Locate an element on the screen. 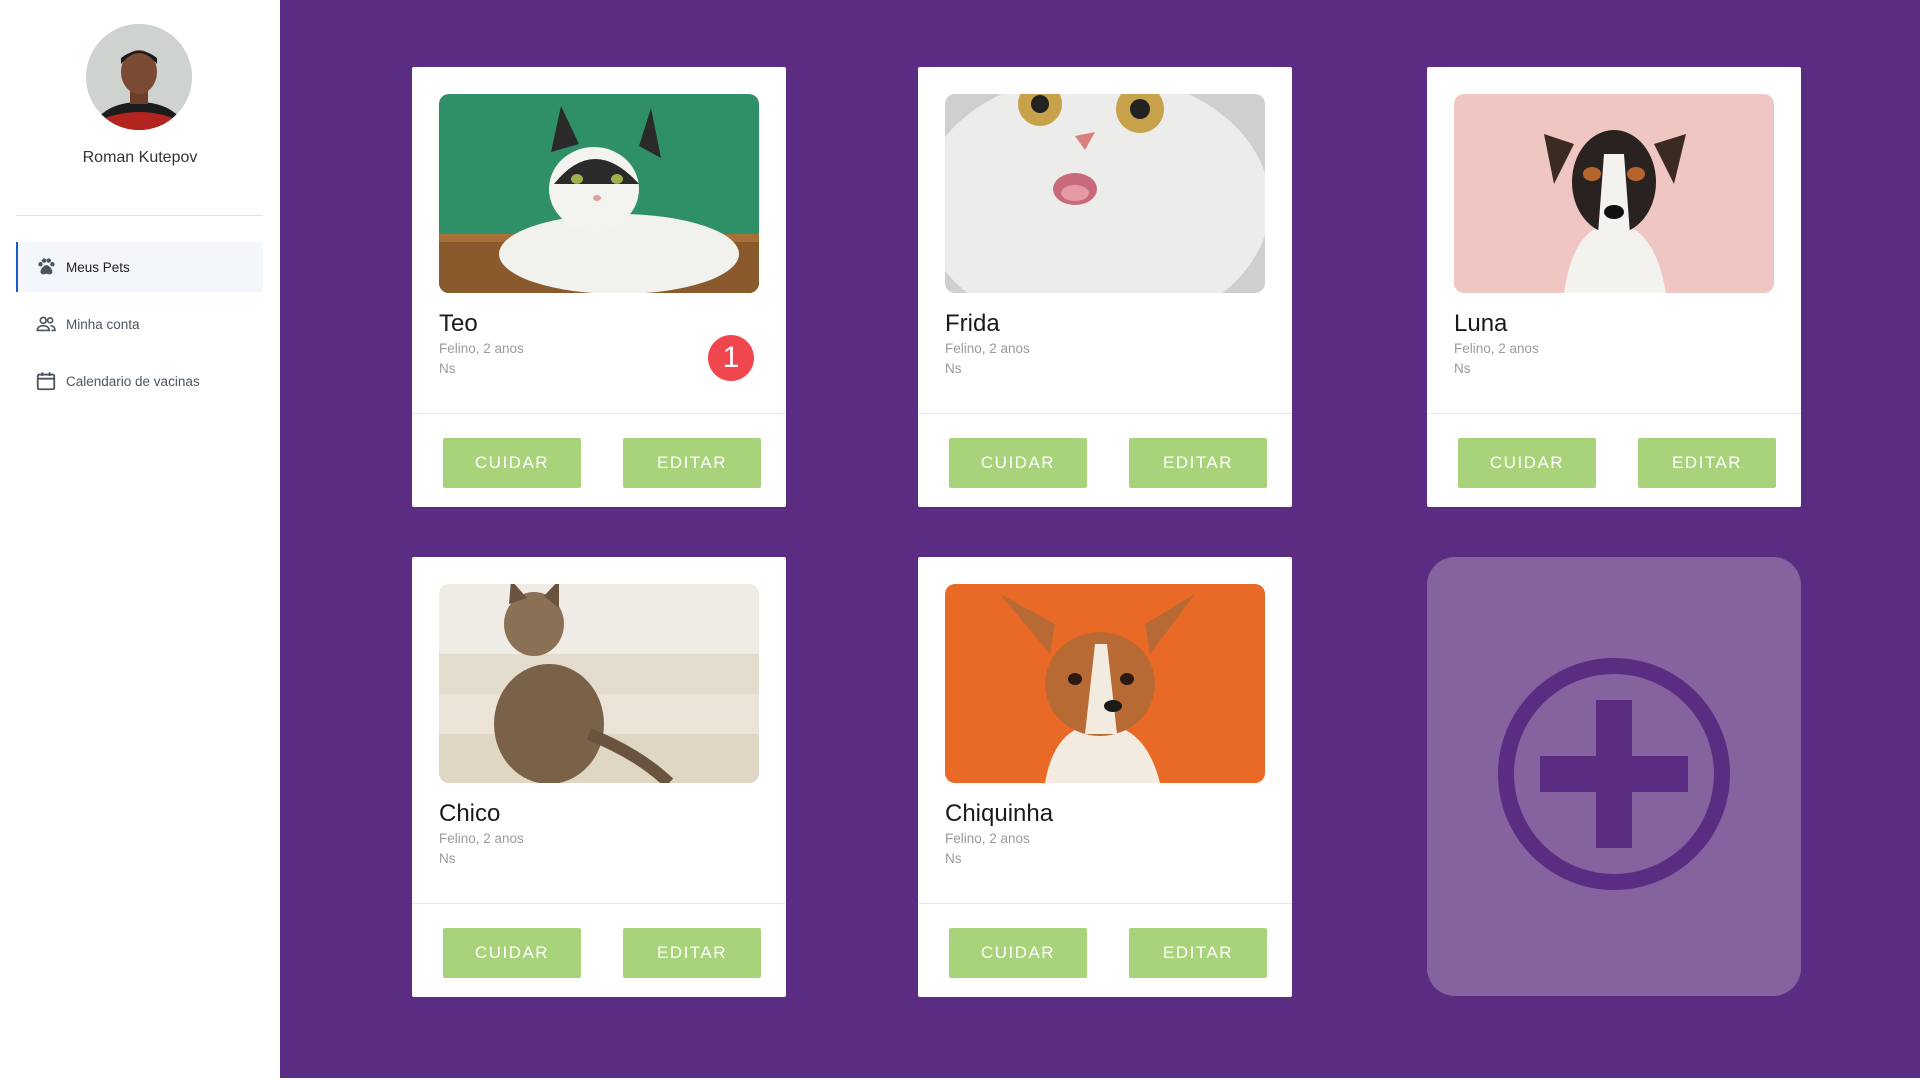 The width and height of the screenshot is (1920, 1080). plus-circle-icon is located at coordinates (1614, 776).